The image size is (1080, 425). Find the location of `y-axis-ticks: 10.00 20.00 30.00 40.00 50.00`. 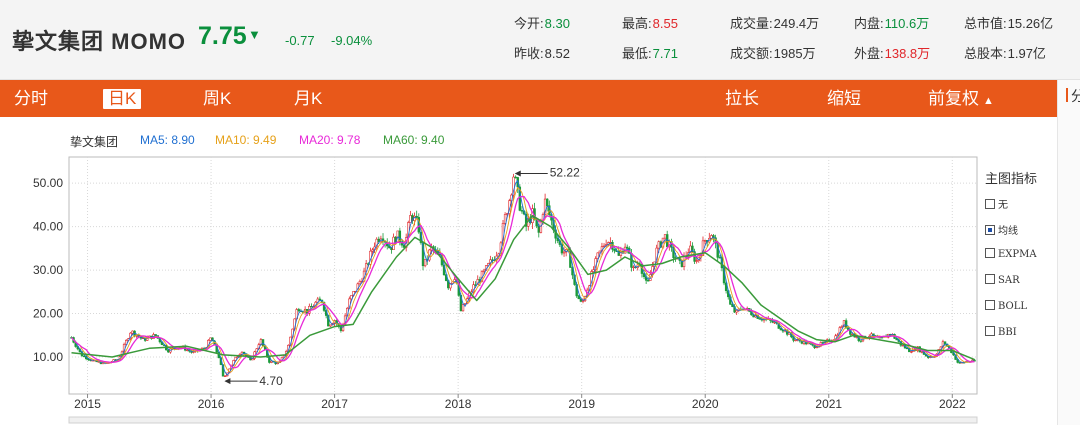

y-axis-ticks: 10.00 20.00 30.00 40.00 50.00 is located at coordinates (48, 270).